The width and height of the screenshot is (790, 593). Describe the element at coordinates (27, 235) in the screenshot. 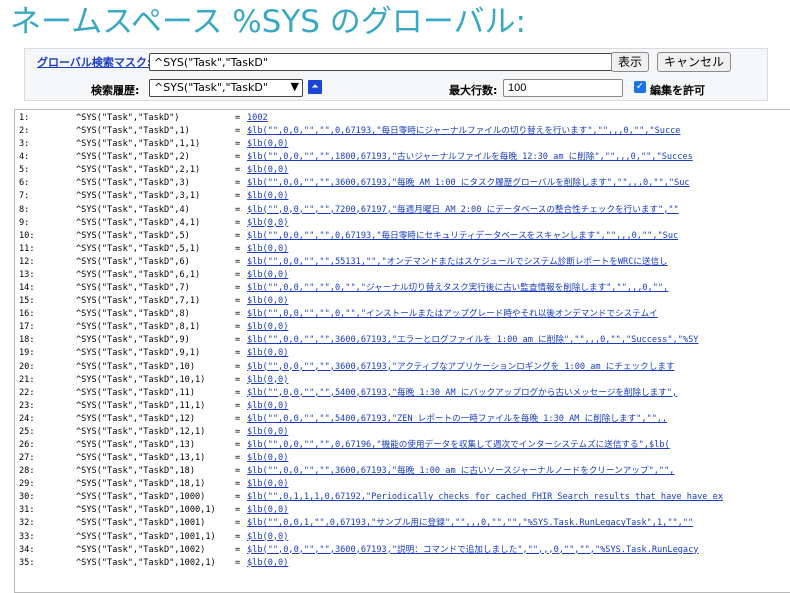

I see `row-number: 10:` at that location.